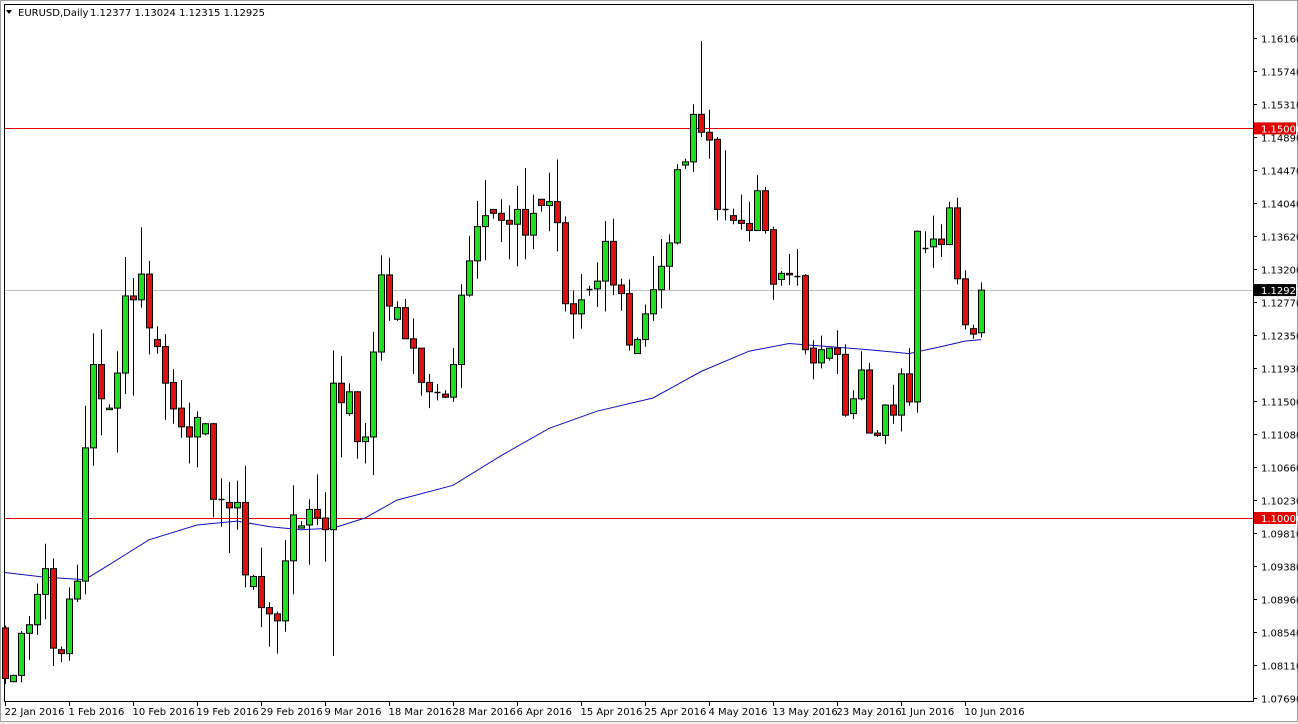 The image size is (1298, 724). I want to click on x-tick-label: 1 Feb 2016, so click(97, 712).